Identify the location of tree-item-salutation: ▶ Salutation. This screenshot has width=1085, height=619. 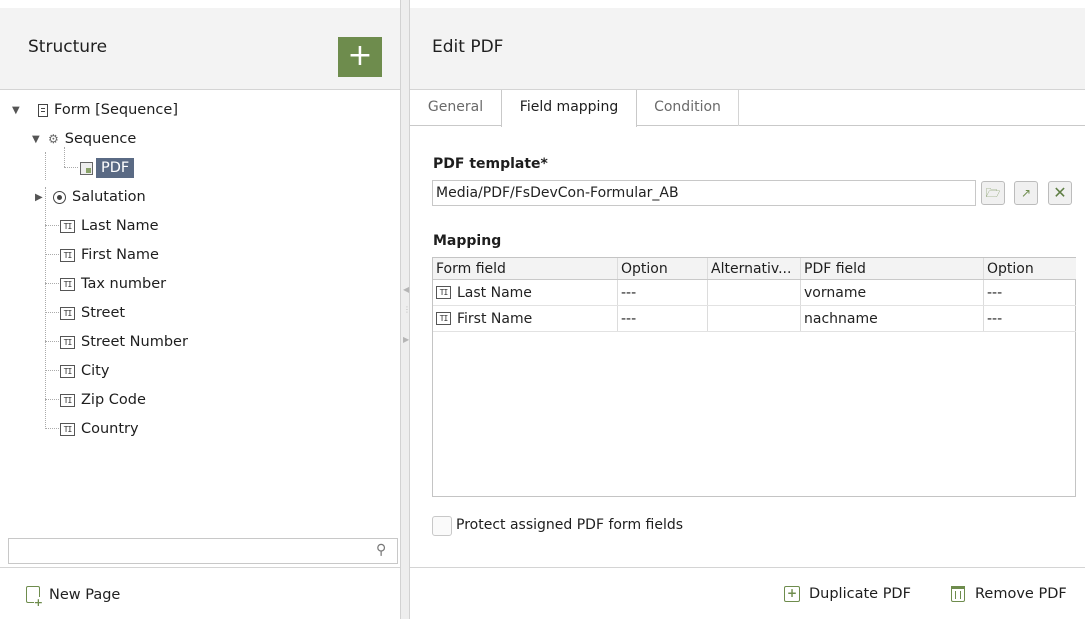
(90, 197).